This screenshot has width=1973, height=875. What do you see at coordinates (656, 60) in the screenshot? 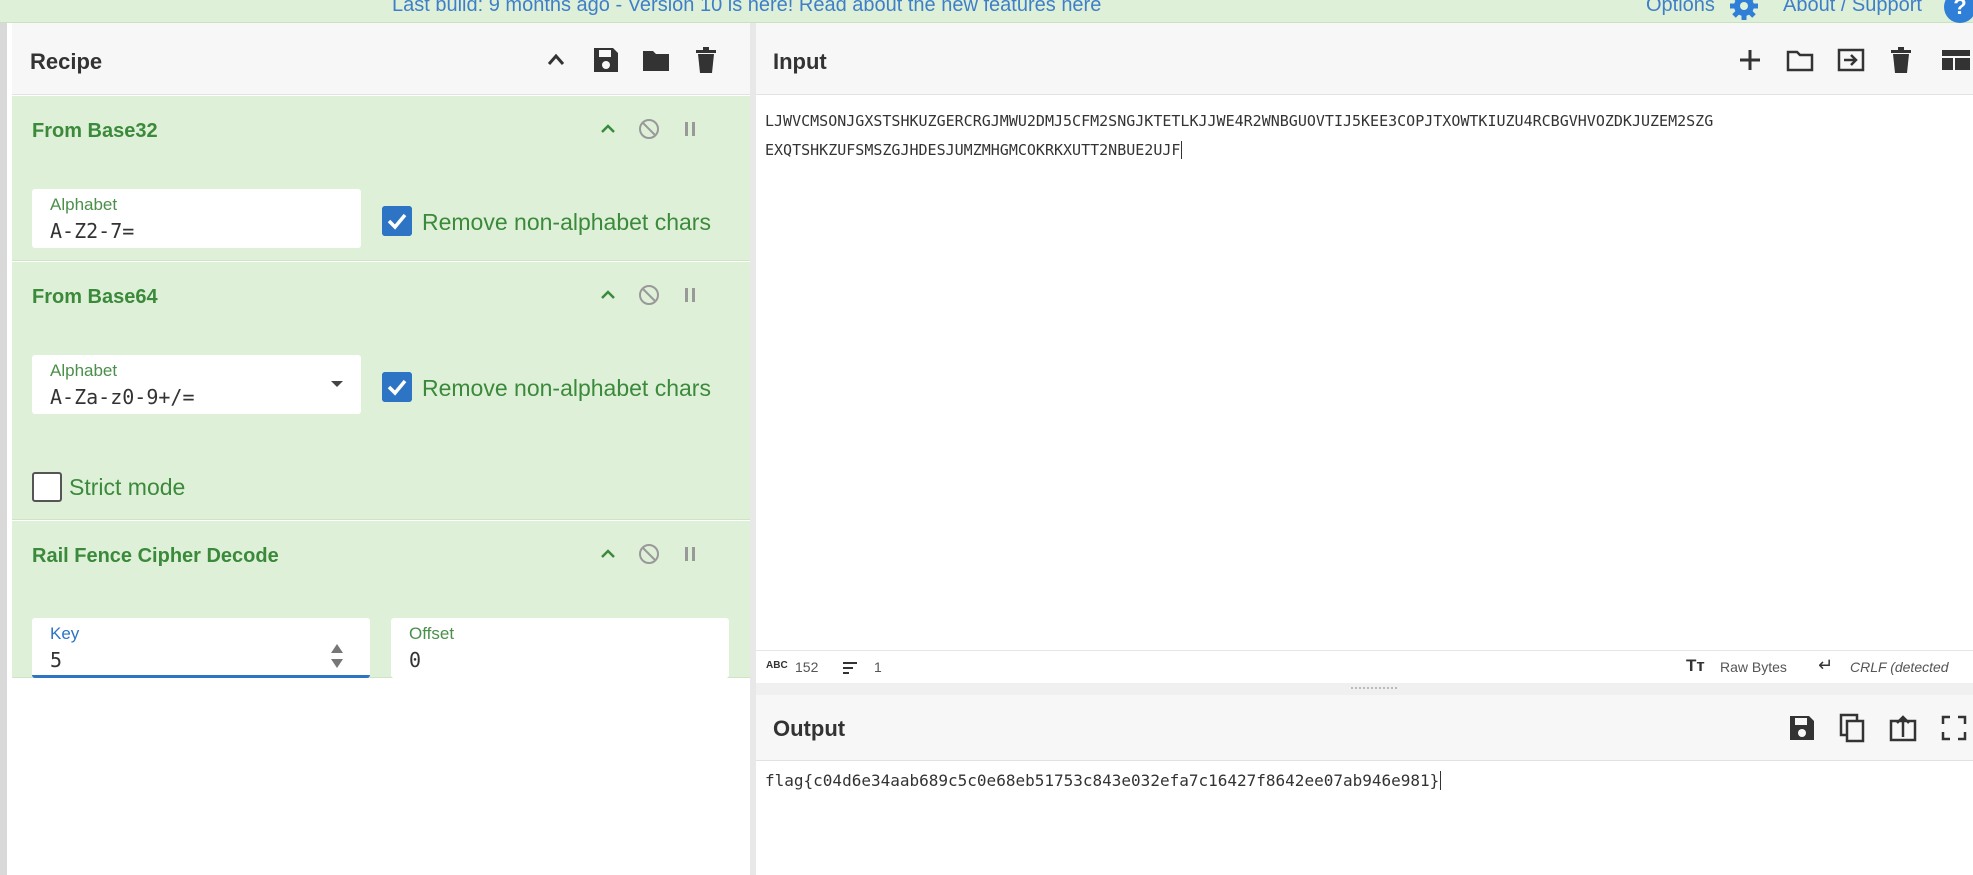
I see `folder-icon` at bounding box center [656, 60].